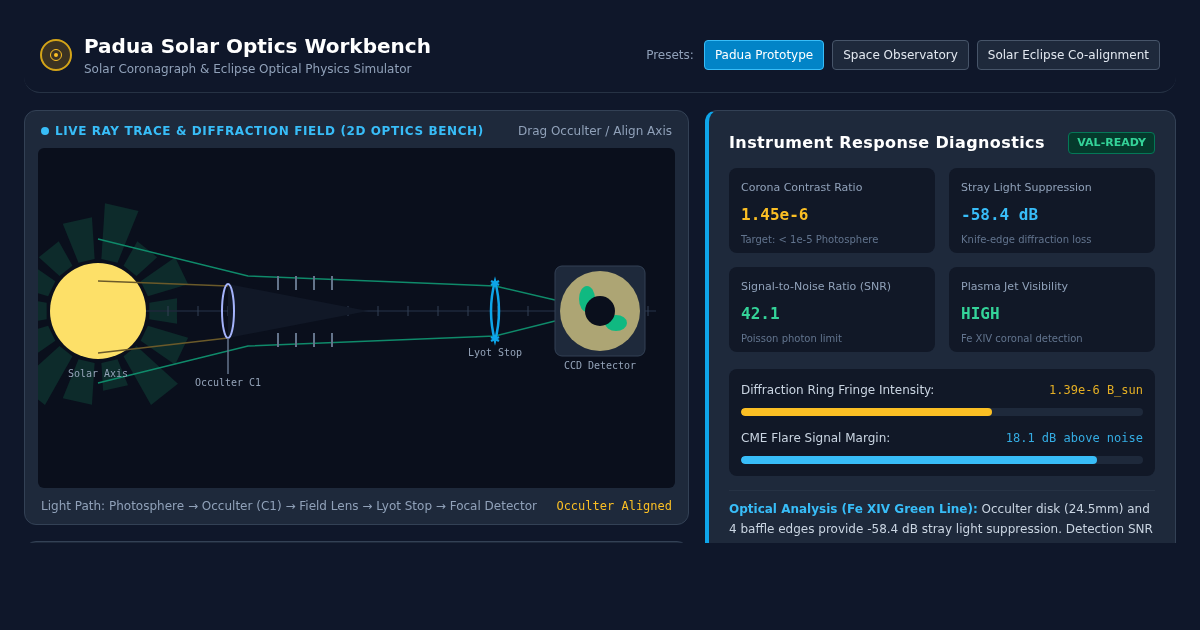 The image size is (1200, 630). Describe the element at coordinates (1111, 143) in the screenshot. I see `status-badge: VAL-READY` at that location.